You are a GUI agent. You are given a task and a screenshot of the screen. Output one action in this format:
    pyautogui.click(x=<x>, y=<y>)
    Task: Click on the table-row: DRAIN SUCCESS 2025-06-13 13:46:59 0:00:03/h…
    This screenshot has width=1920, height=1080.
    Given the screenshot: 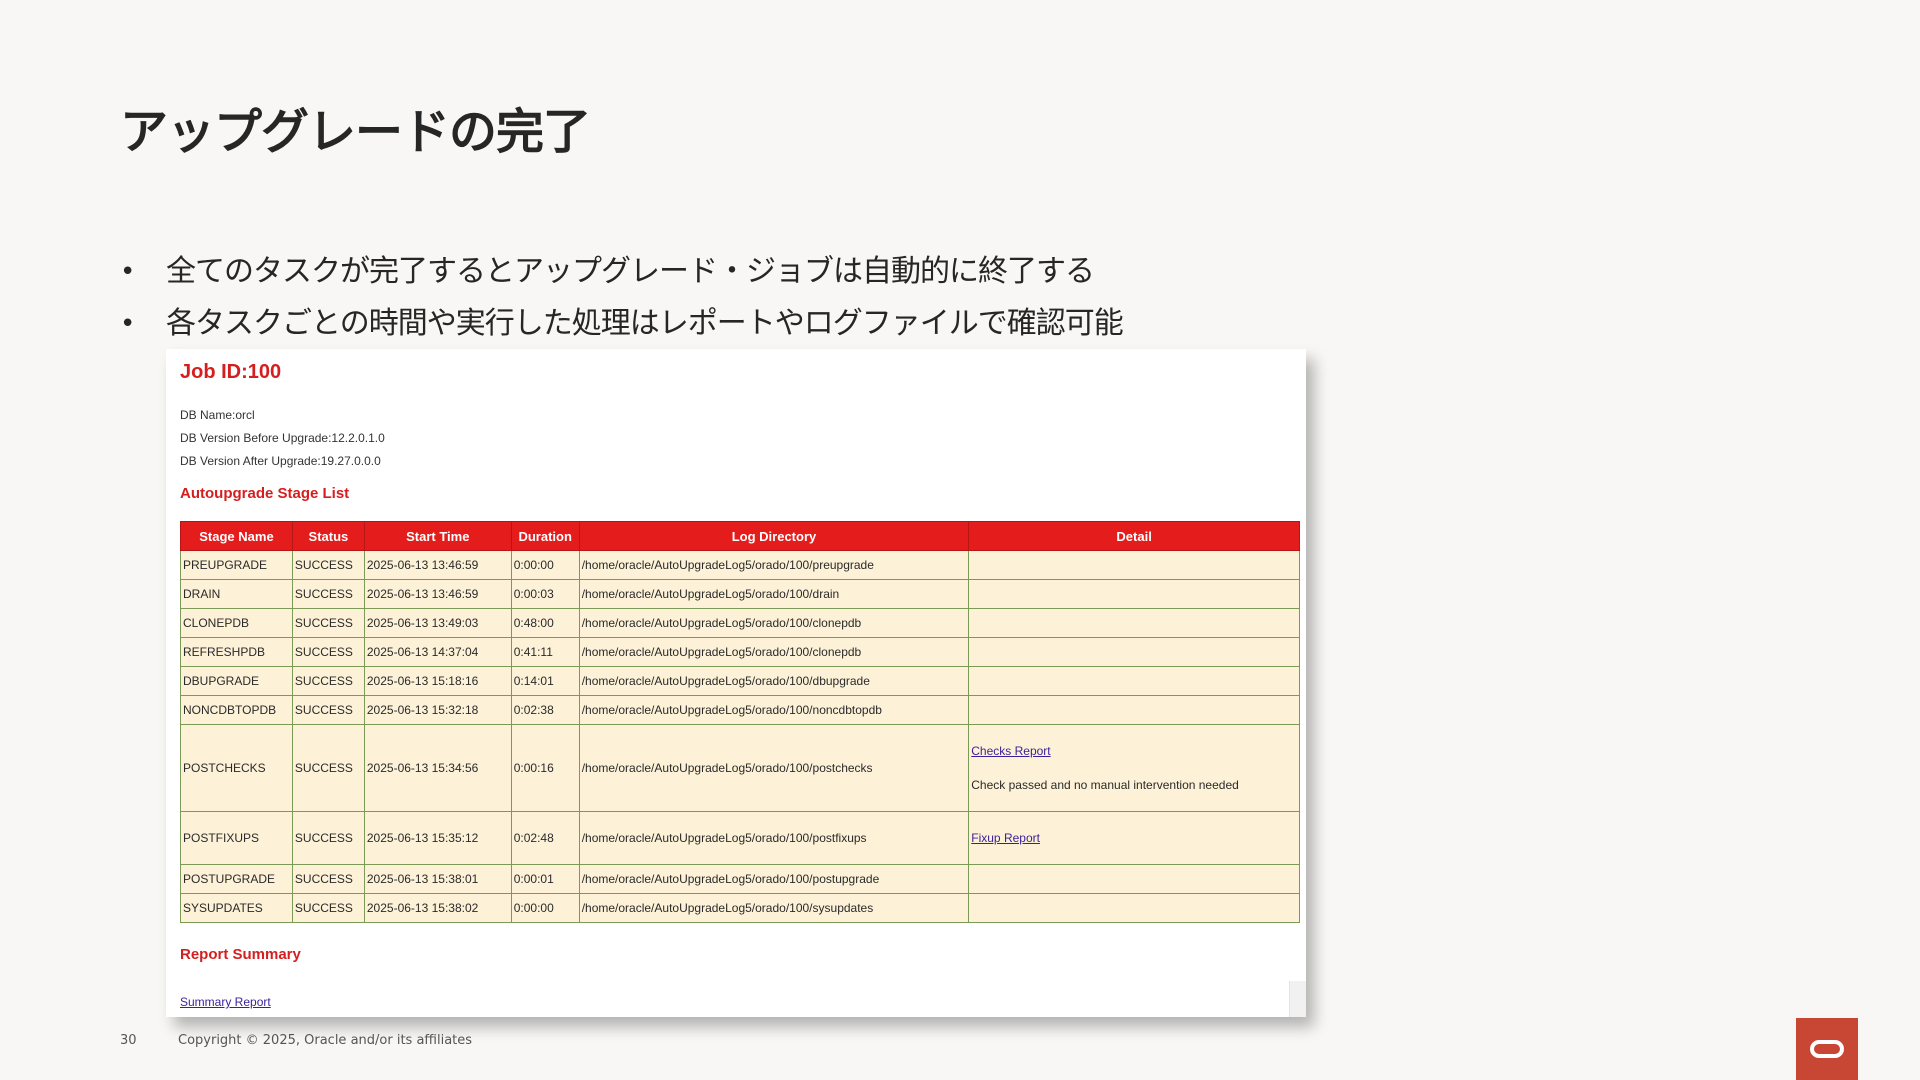 What is the action you would take?
    pyautogui.click(x=740, y=594)
    